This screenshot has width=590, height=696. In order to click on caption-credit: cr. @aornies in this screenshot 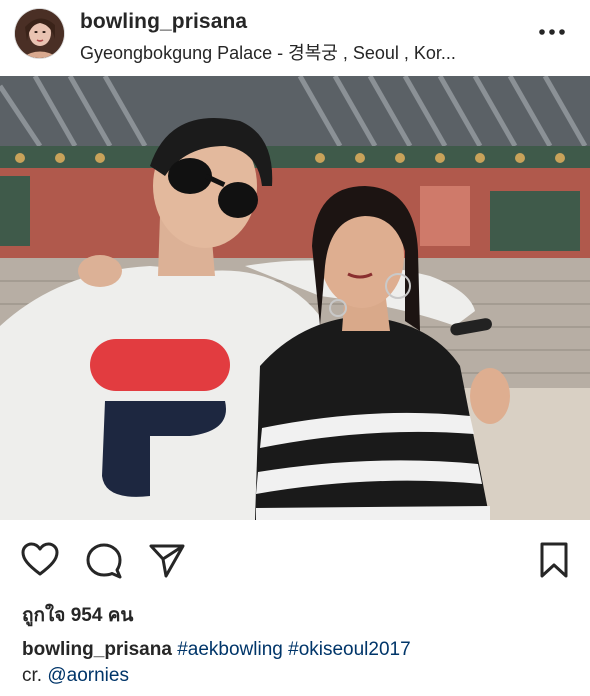, I will do `click(75, 676)`.